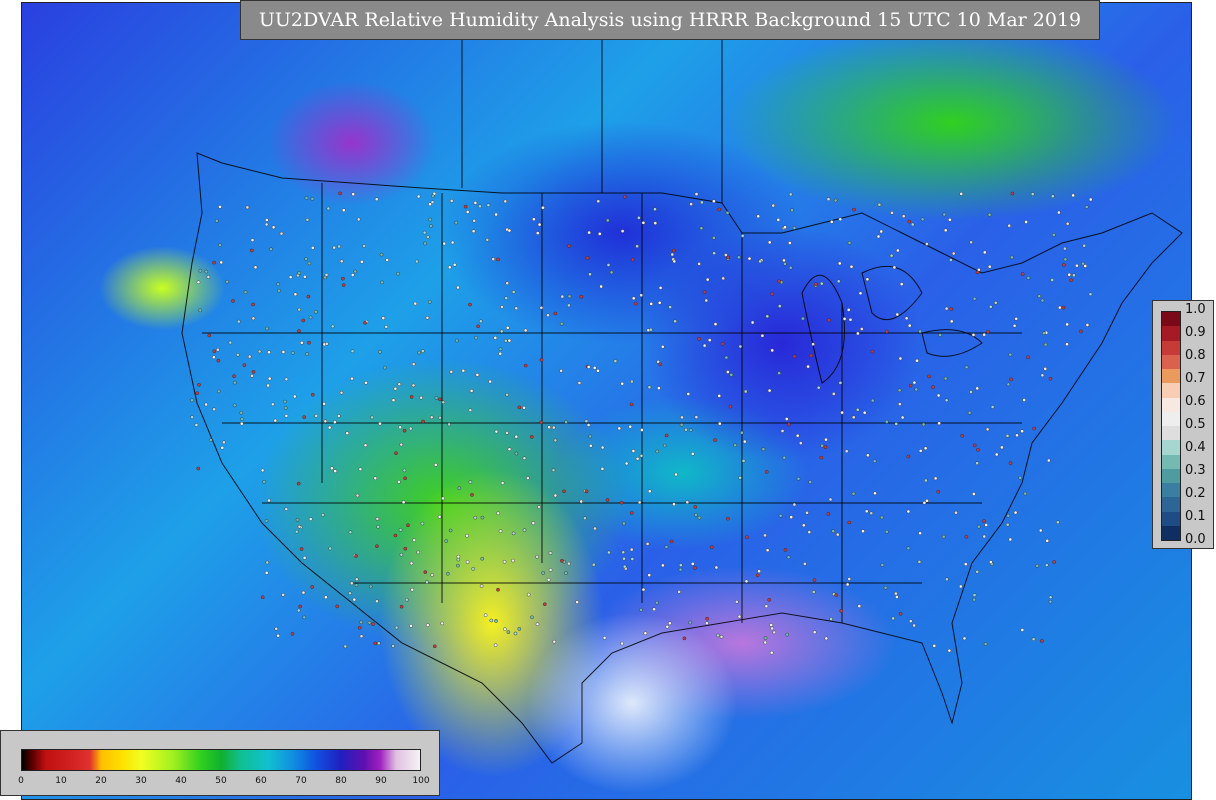 The height and width of the screenshot is (800, 1216). What do you see at coordinates (261, 781) in the screenshot?
I see `htick-label: 60` at bounding box center [261, 781].